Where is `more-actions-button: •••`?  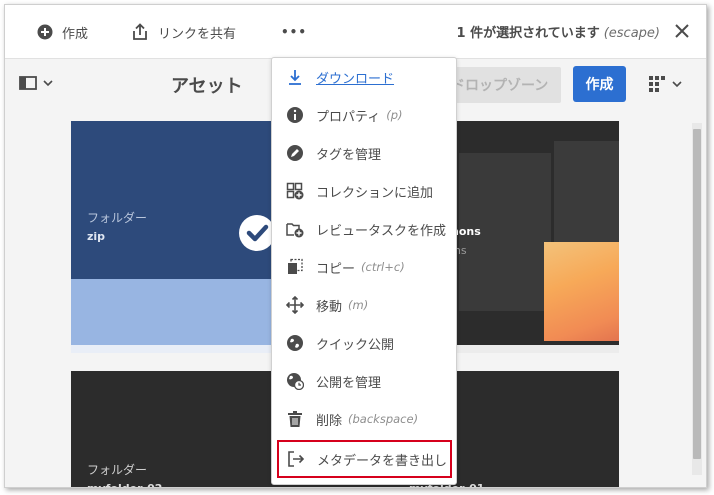 more-actions-button: ••• is located at coordinates (294, 32).